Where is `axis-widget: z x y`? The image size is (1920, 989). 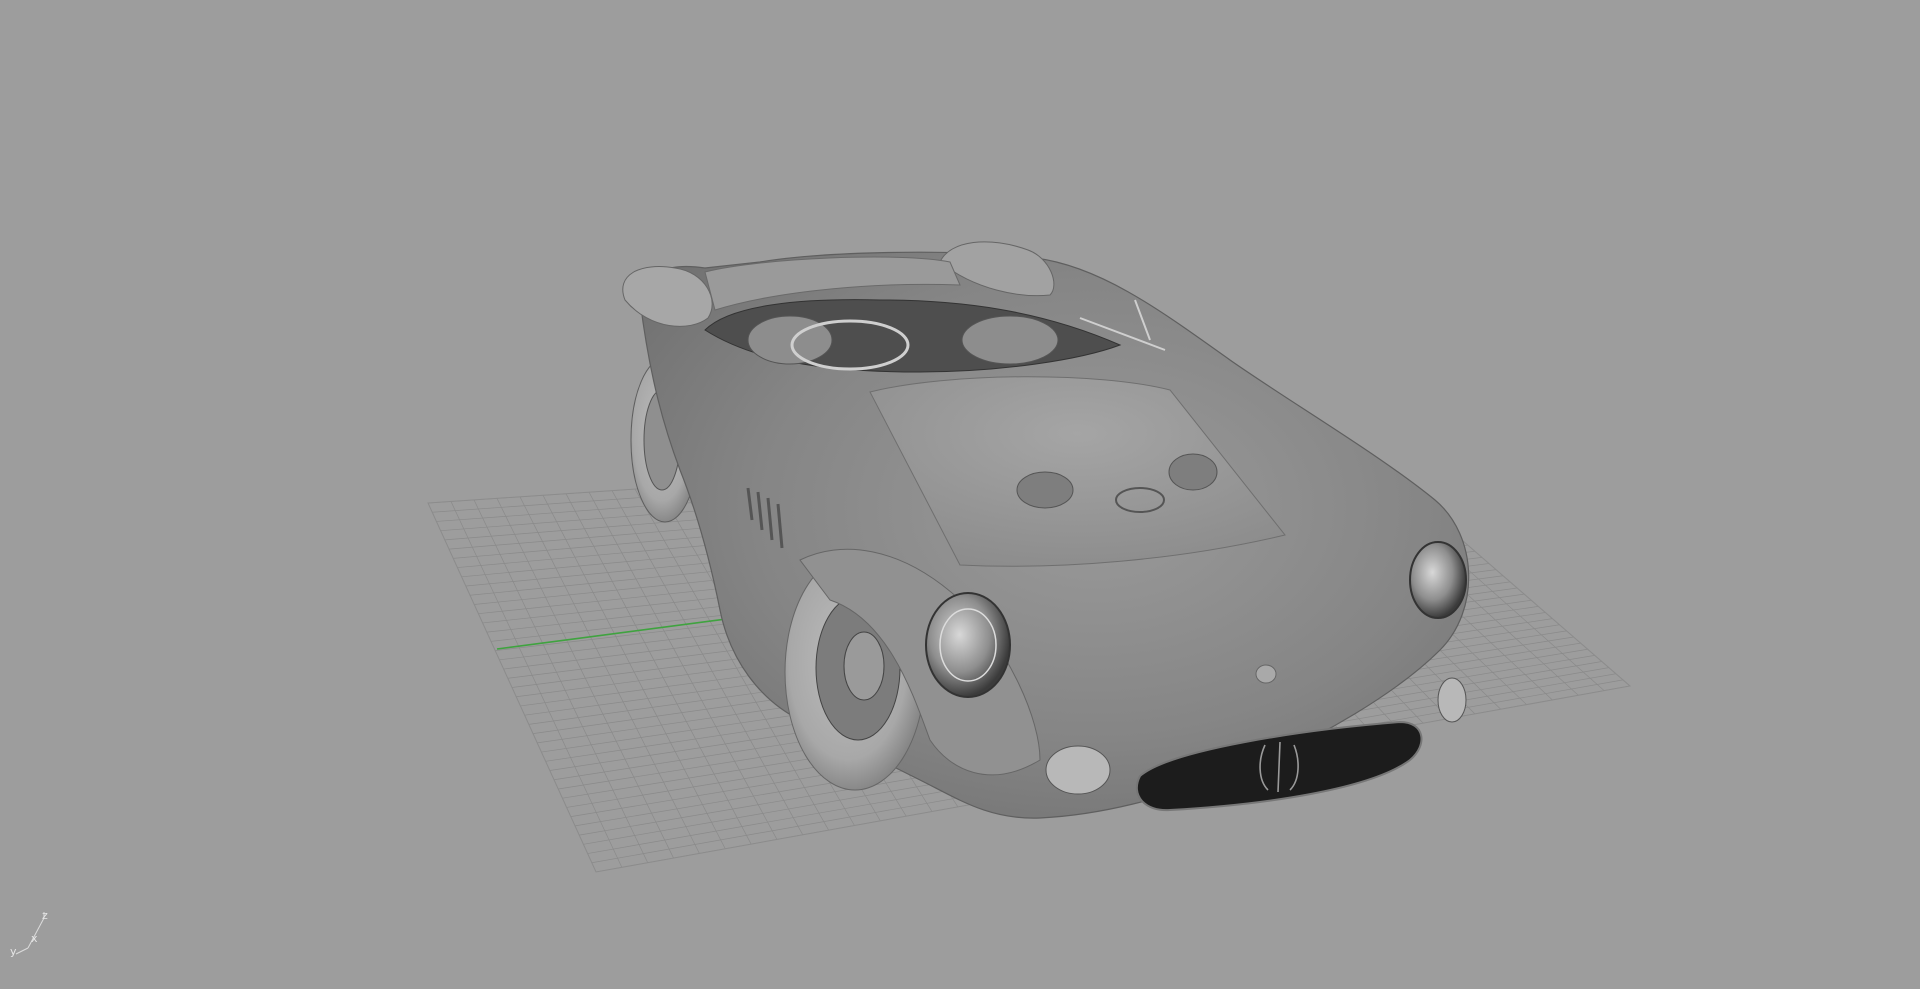 axis-widget: z x y is located at coordinates (29, 933).